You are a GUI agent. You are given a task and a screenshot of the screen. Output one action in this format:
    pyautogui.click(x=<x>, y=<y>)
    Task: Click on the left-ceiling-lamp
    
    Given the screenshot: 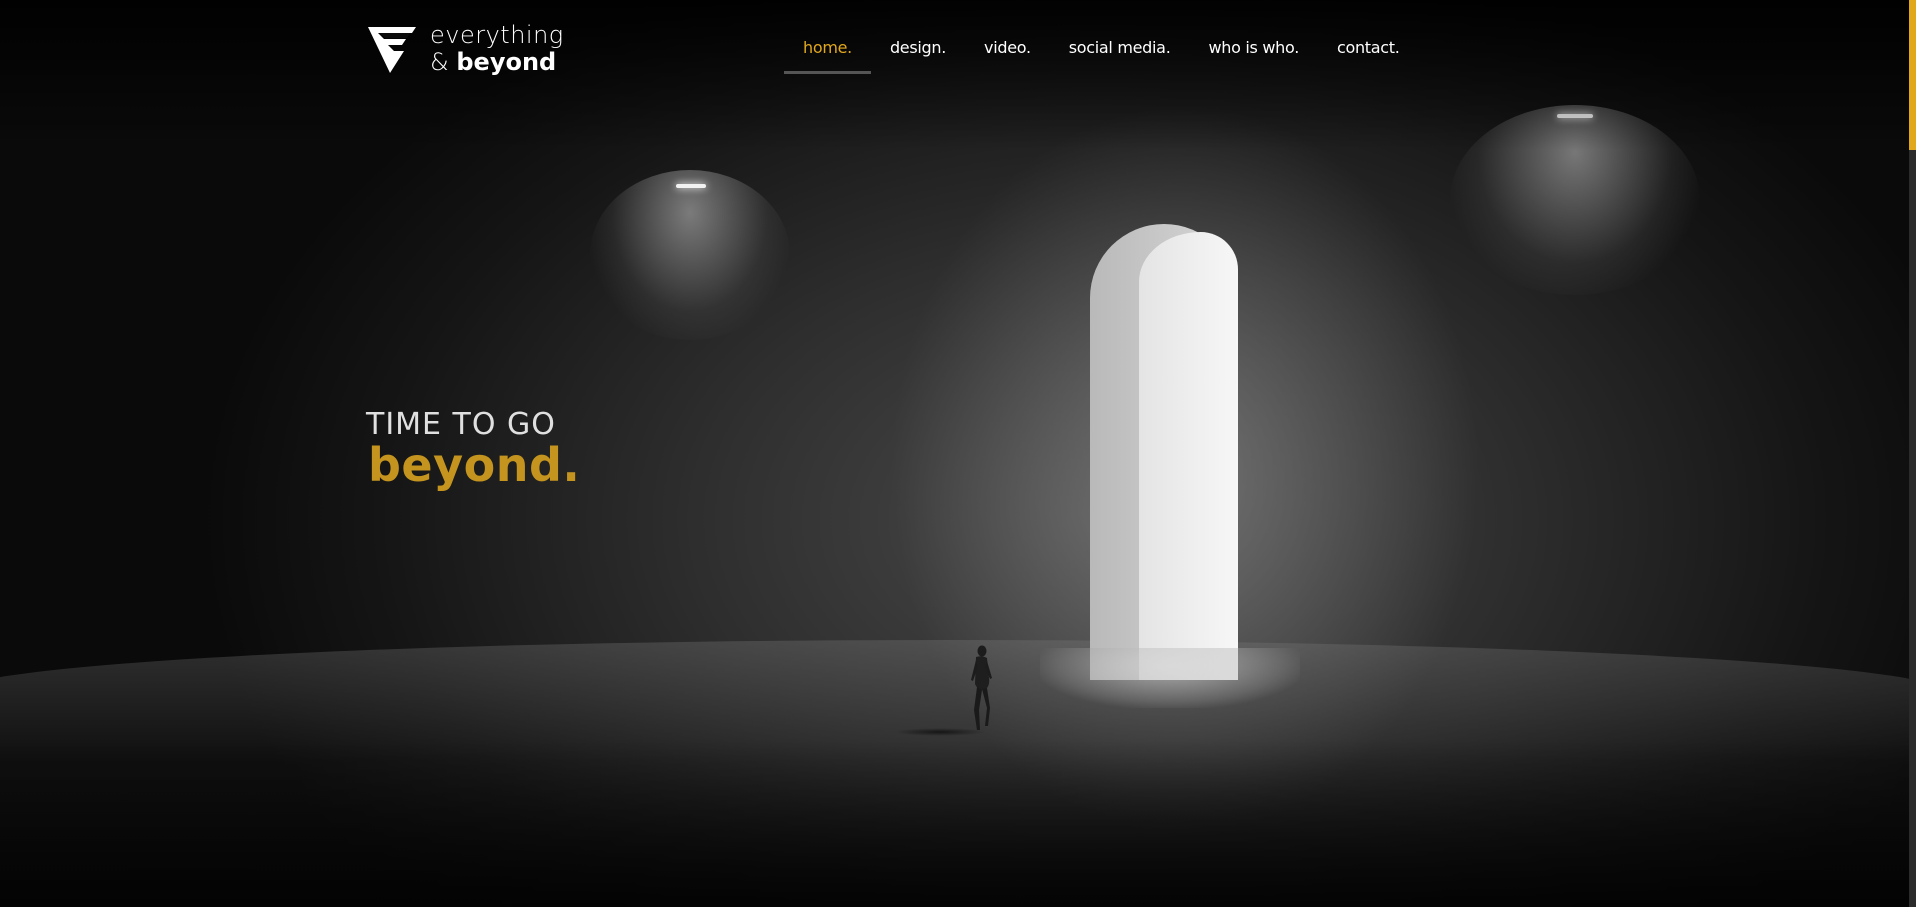 What is the action you would take?
    pyautogui.click(x=691, y=186)
    